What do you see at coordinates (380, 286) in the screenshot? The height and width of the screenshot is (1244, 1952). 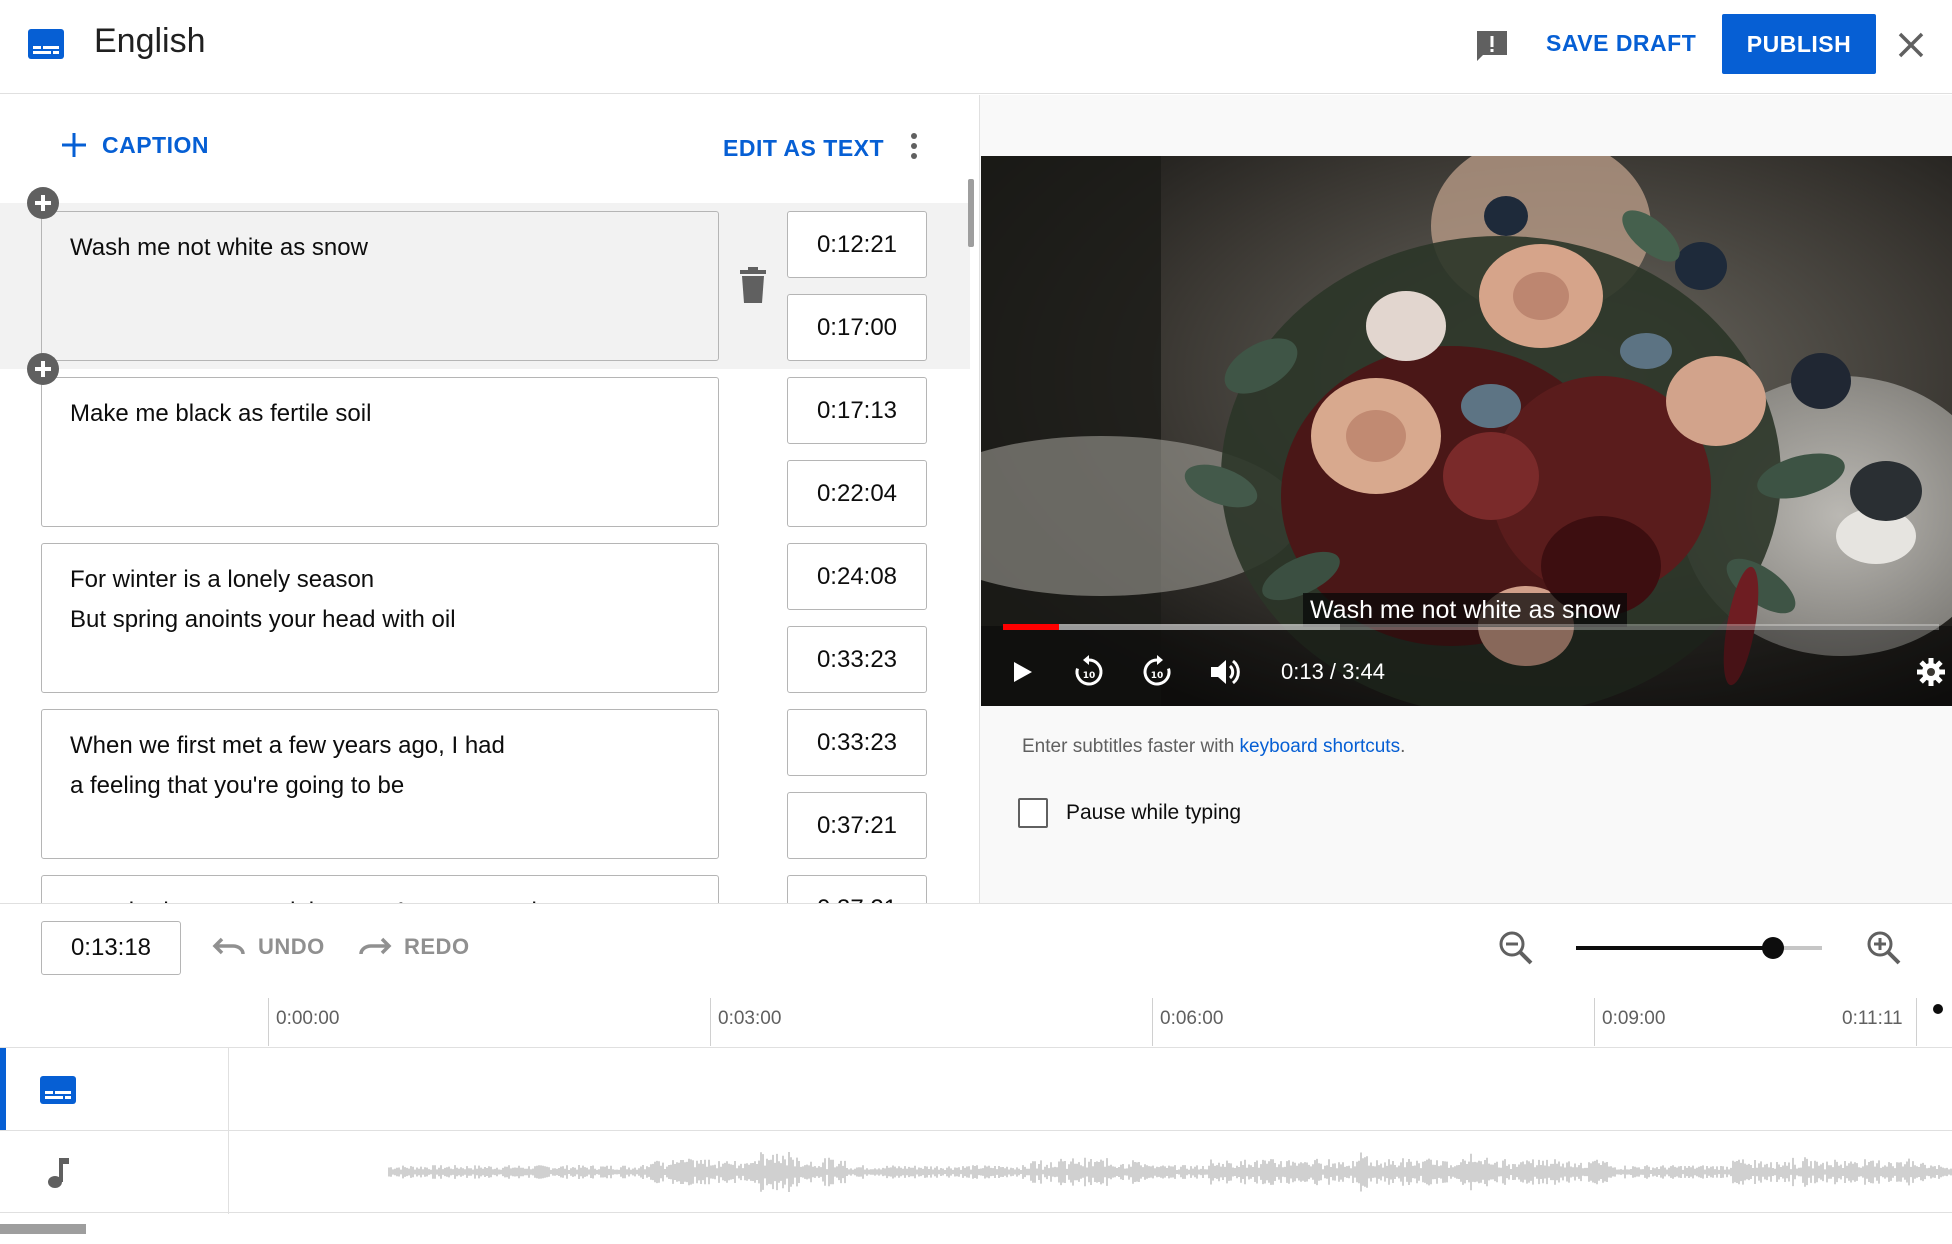 I see `caption-text-field: Wash me not white as snow` at bounding box center [380, 286].